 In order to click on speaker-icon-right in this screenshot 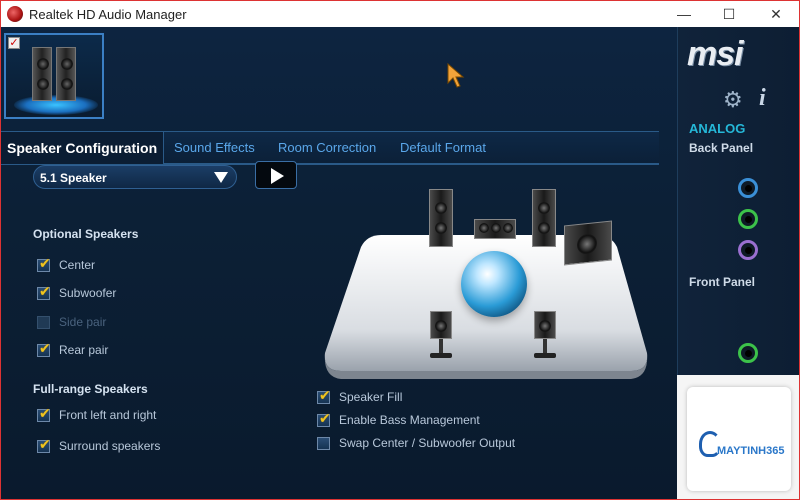, I will do `click(66, 74)`.